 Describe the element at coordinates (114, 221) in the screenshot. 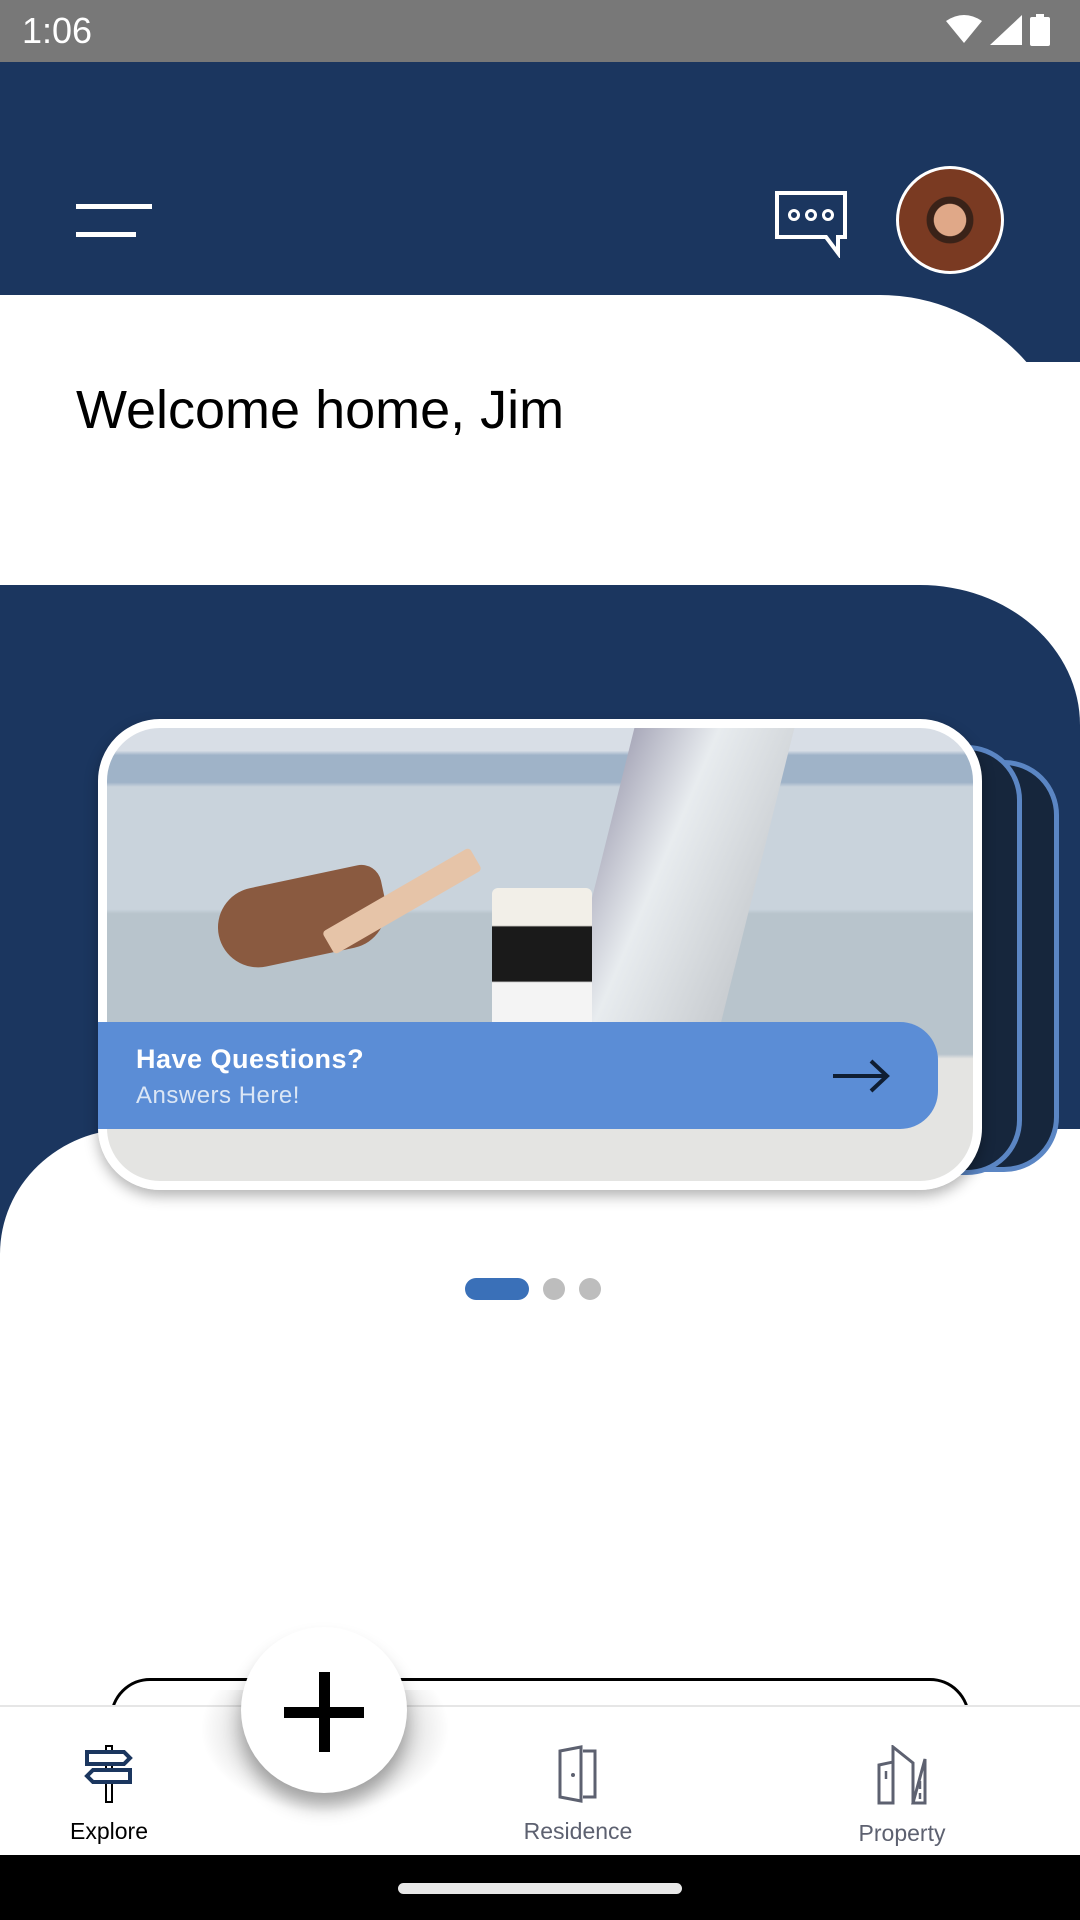

I see `hamburger-icon` at that location.